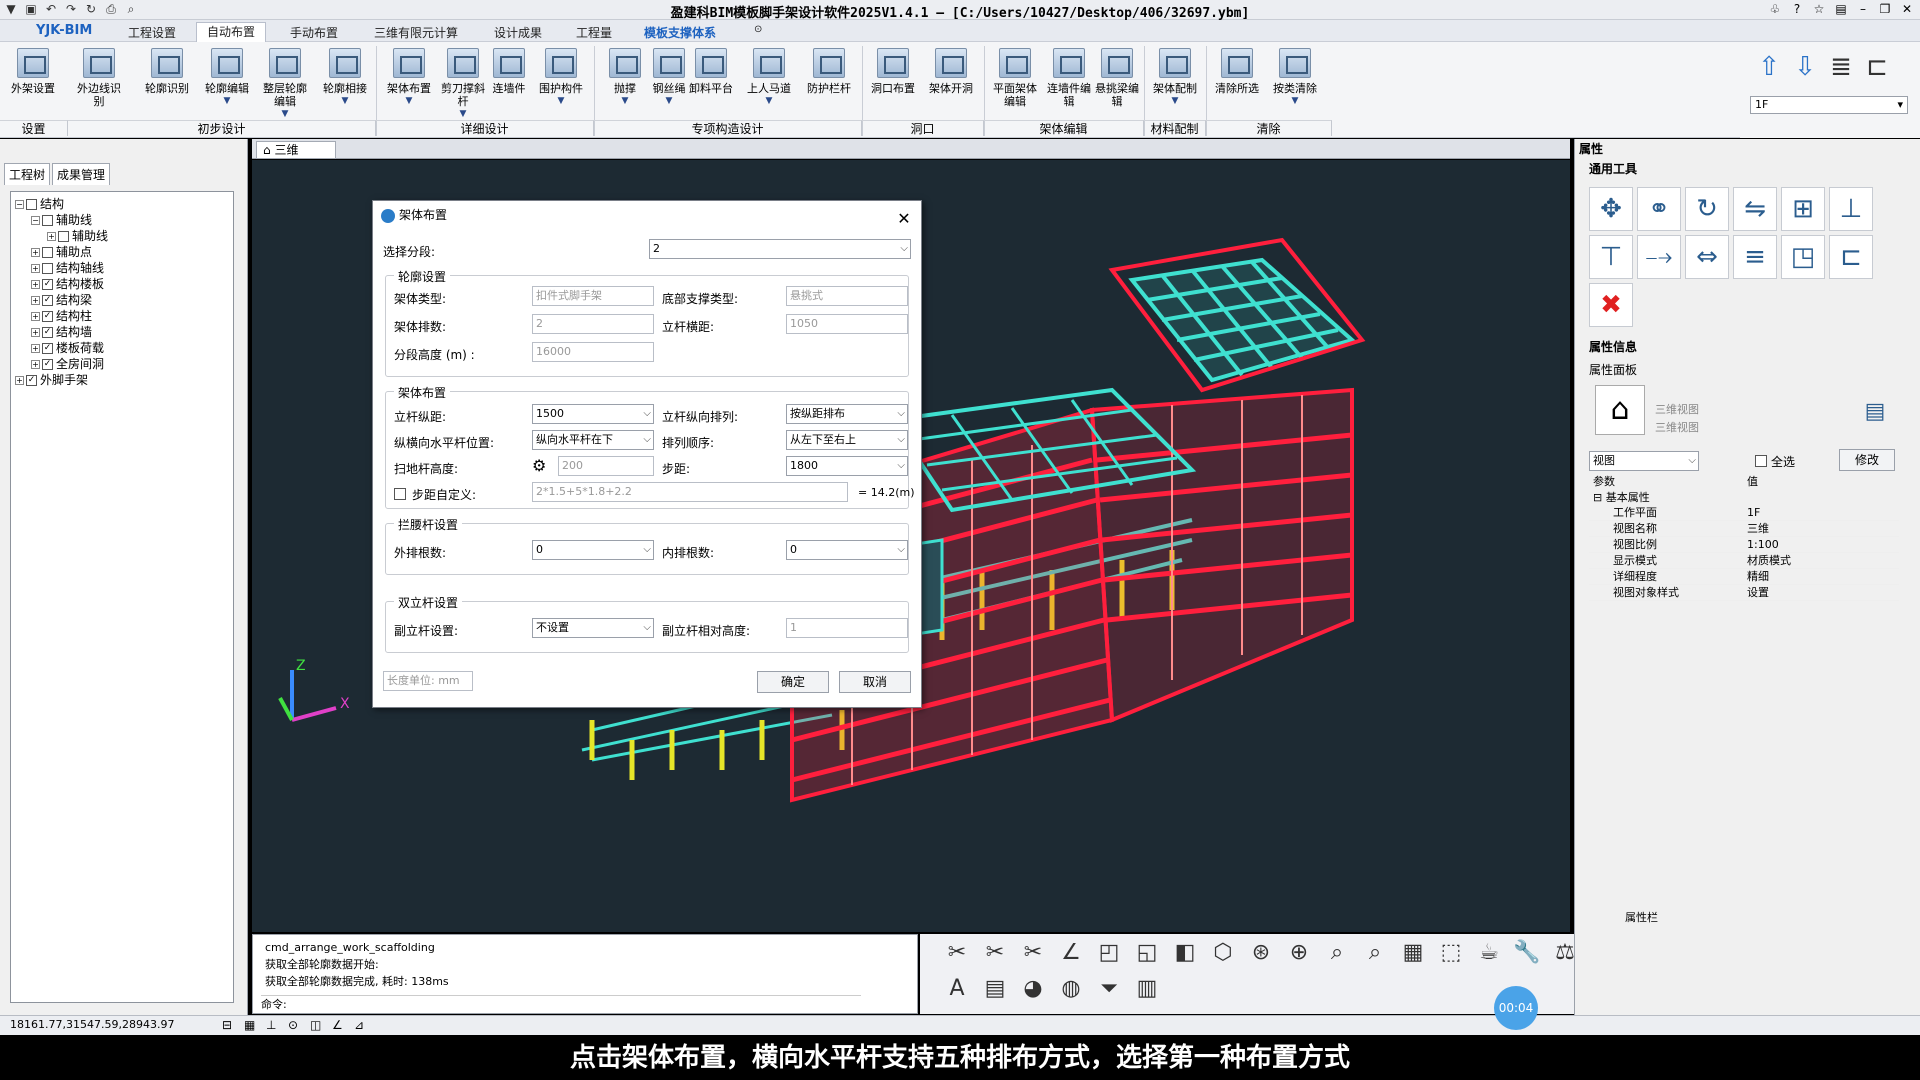 This screenshot has height=1080, width=1920. Describe the element at coordinates (875, 682) in the screenshot. I see `cancel-button: 取消` at that location.